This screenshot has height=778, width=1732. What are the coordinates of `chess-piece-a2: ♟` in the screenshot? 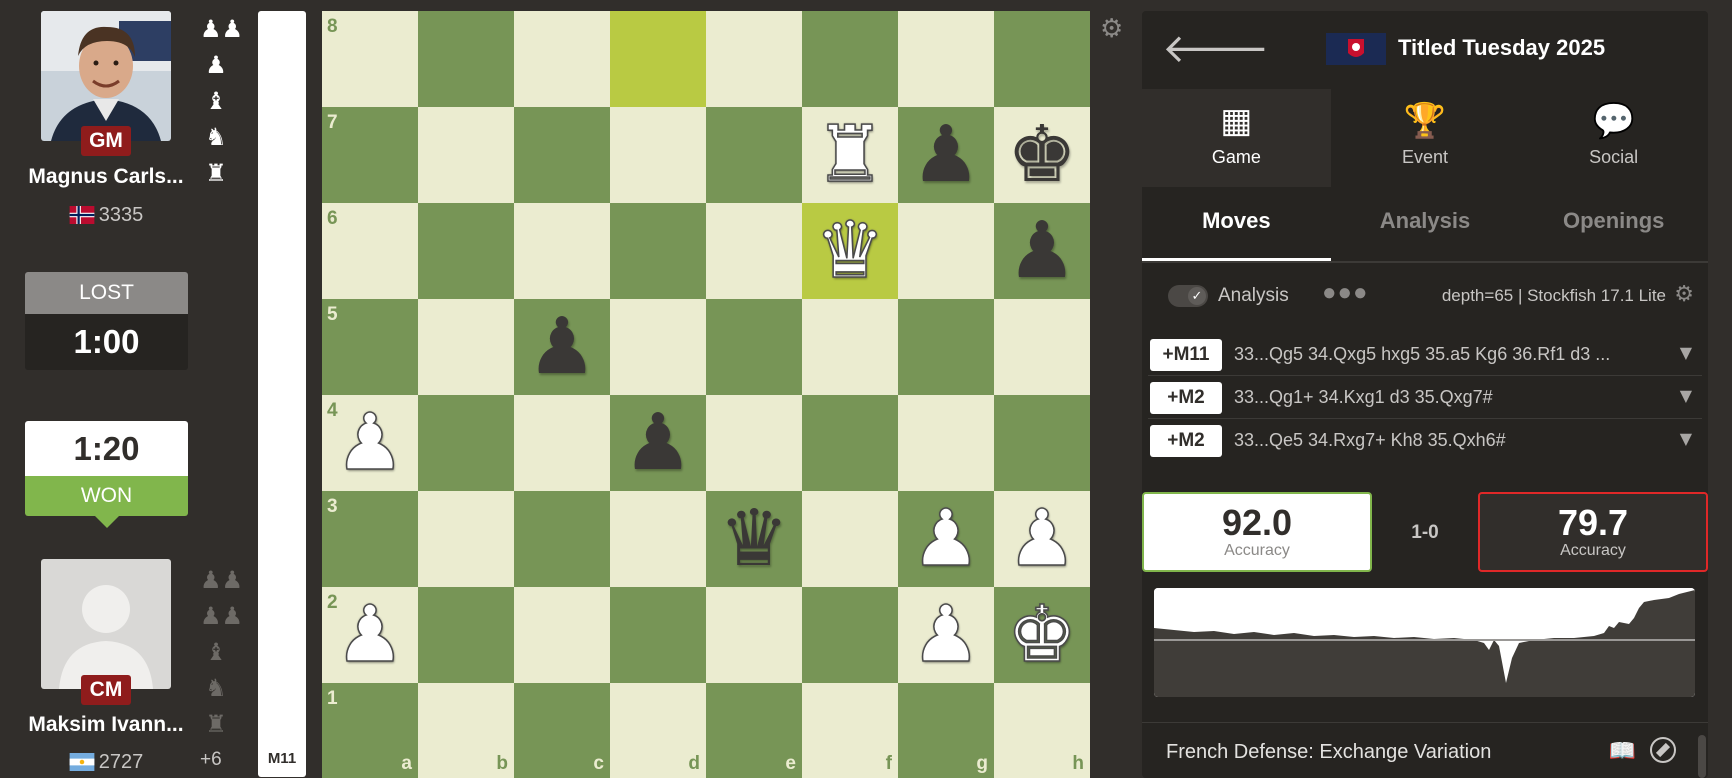 It's located at (369, 635).